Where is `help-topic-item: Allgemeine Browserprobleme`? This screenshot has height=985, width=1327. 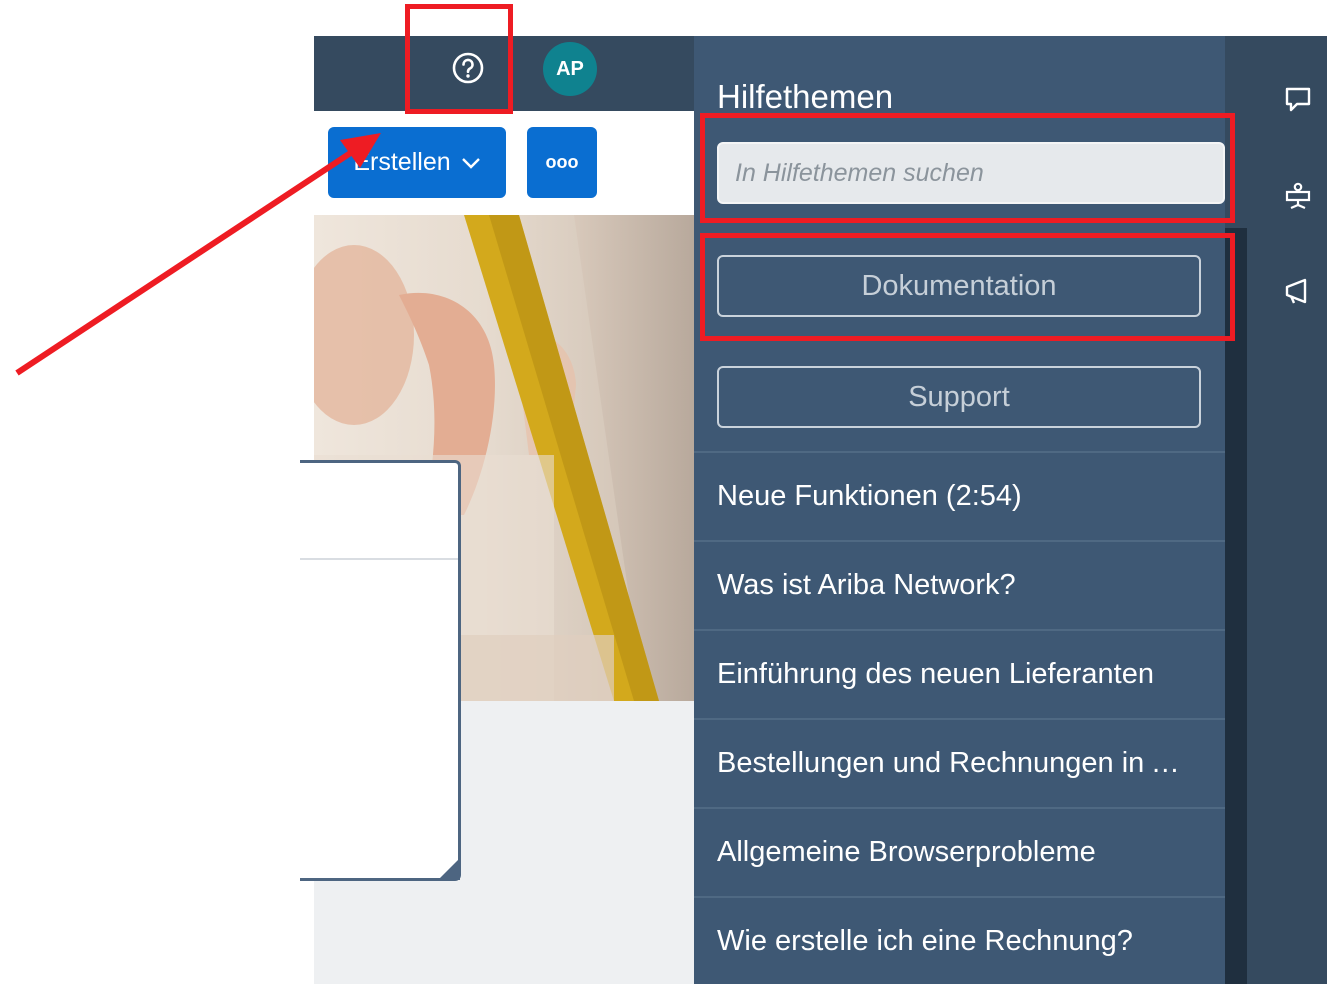
help-topic-item: Allgemeine Browserprobleme is located at coordinates (959, 851).